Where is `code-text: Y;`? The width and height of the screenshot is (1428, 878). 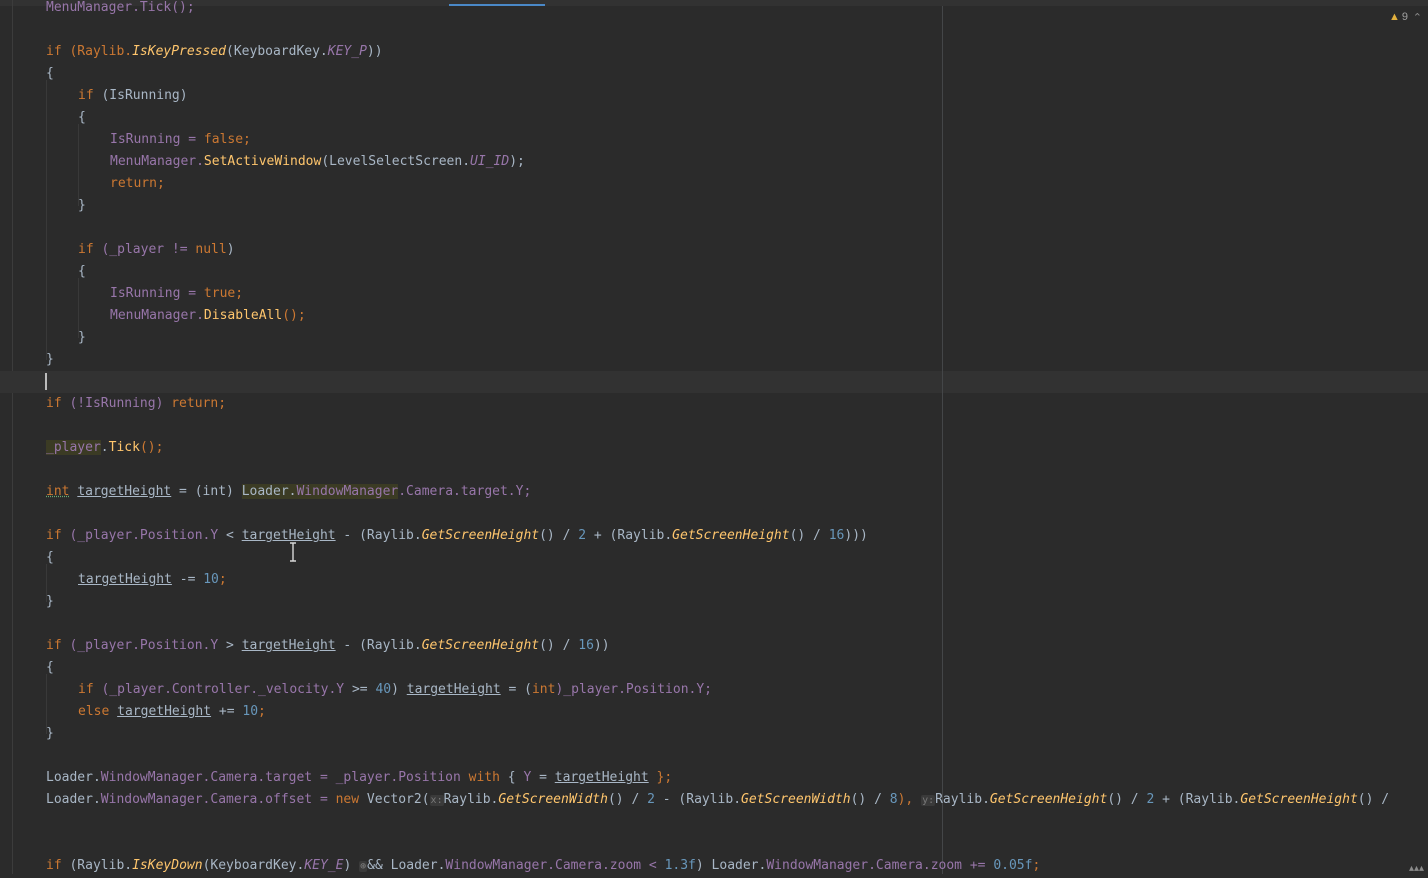
code-text: Y; is located at coordinates (704, 689).